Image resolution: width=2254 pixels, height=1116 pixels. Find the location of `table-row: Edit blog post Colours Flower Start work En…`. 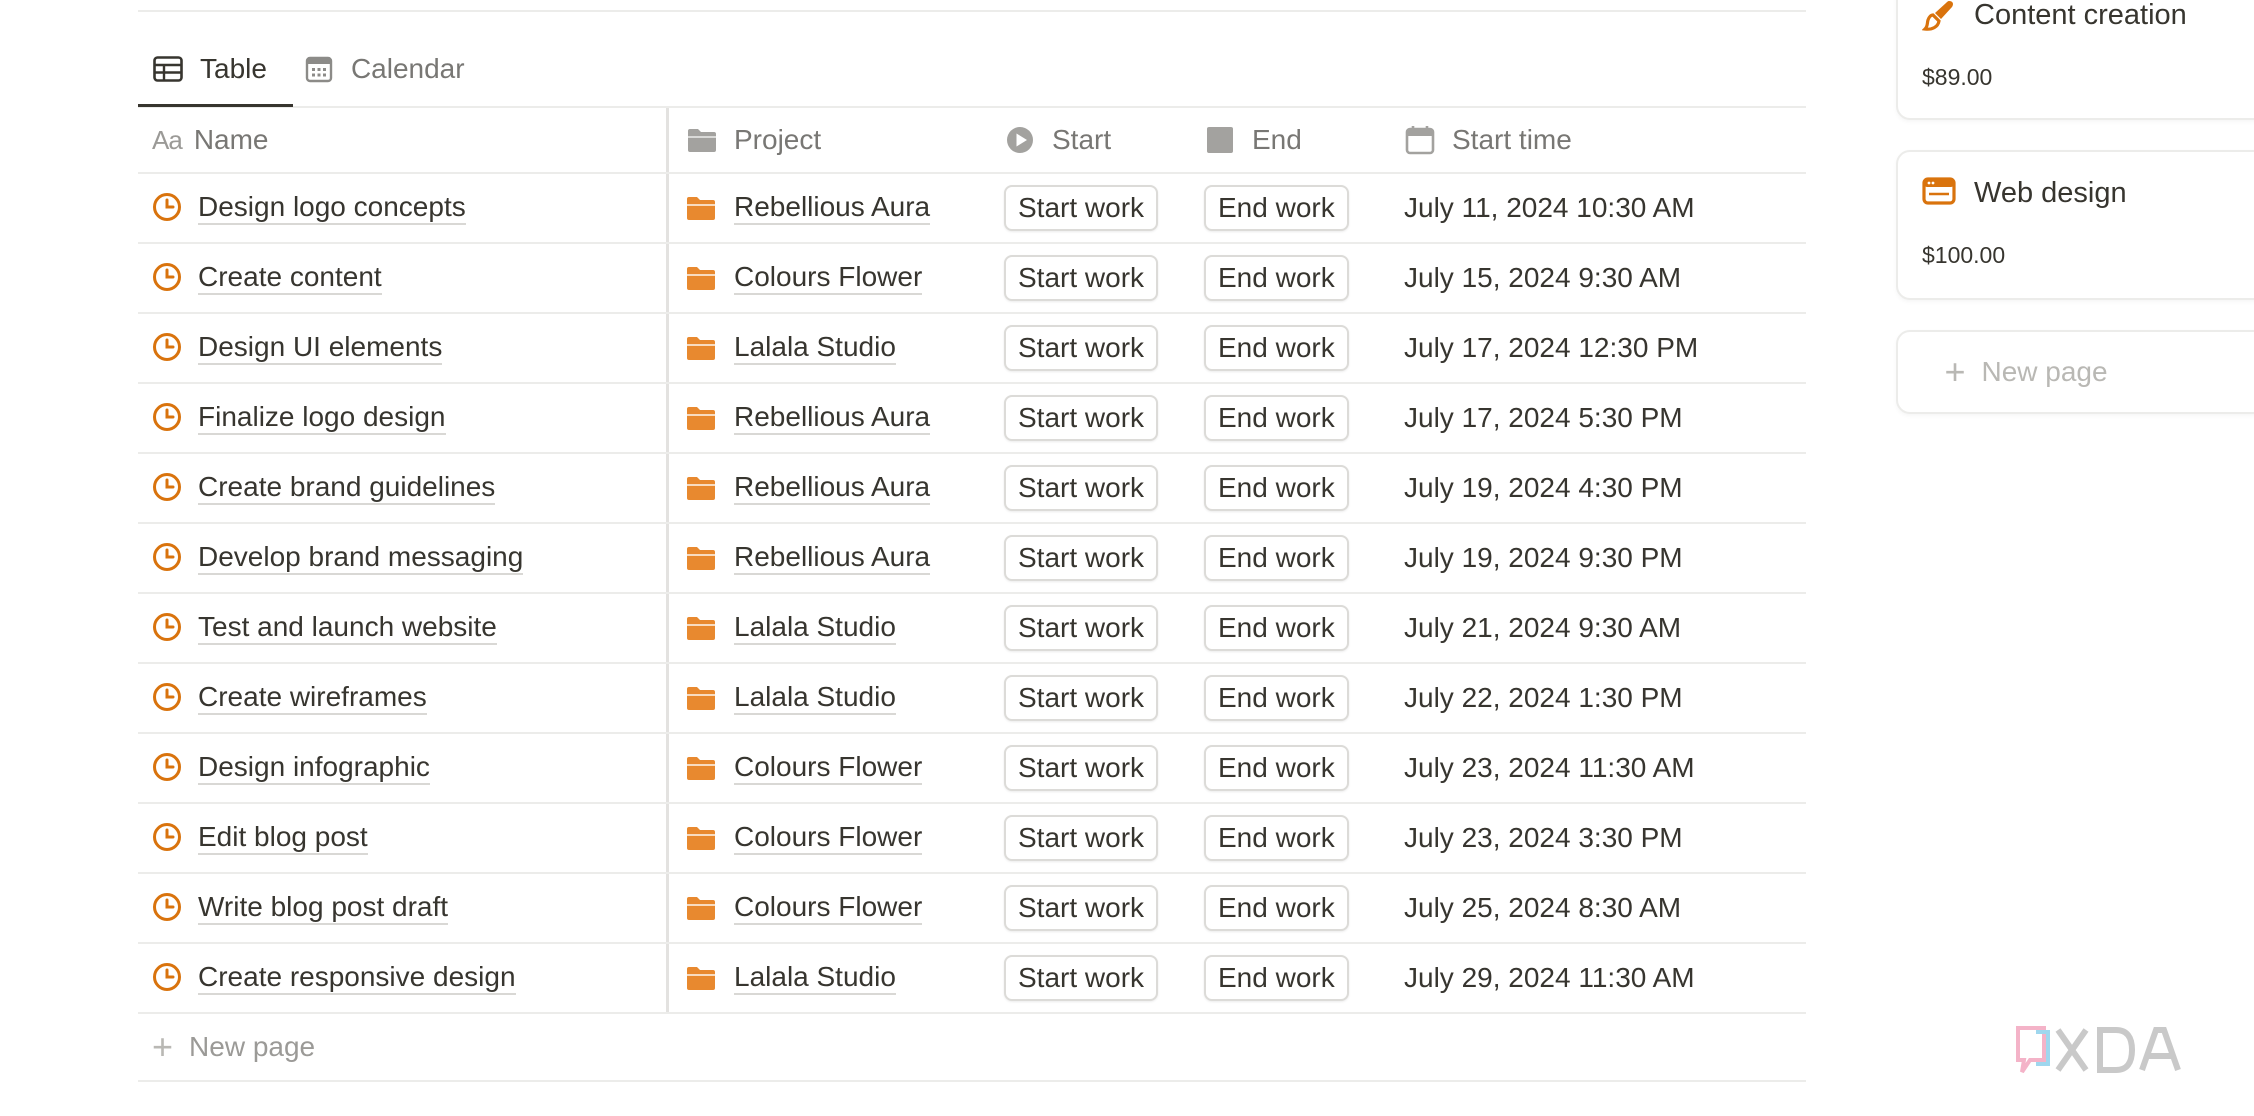

table-row: Edit blog post Colours Flower Start work En… is located at coordinates (972, 839).